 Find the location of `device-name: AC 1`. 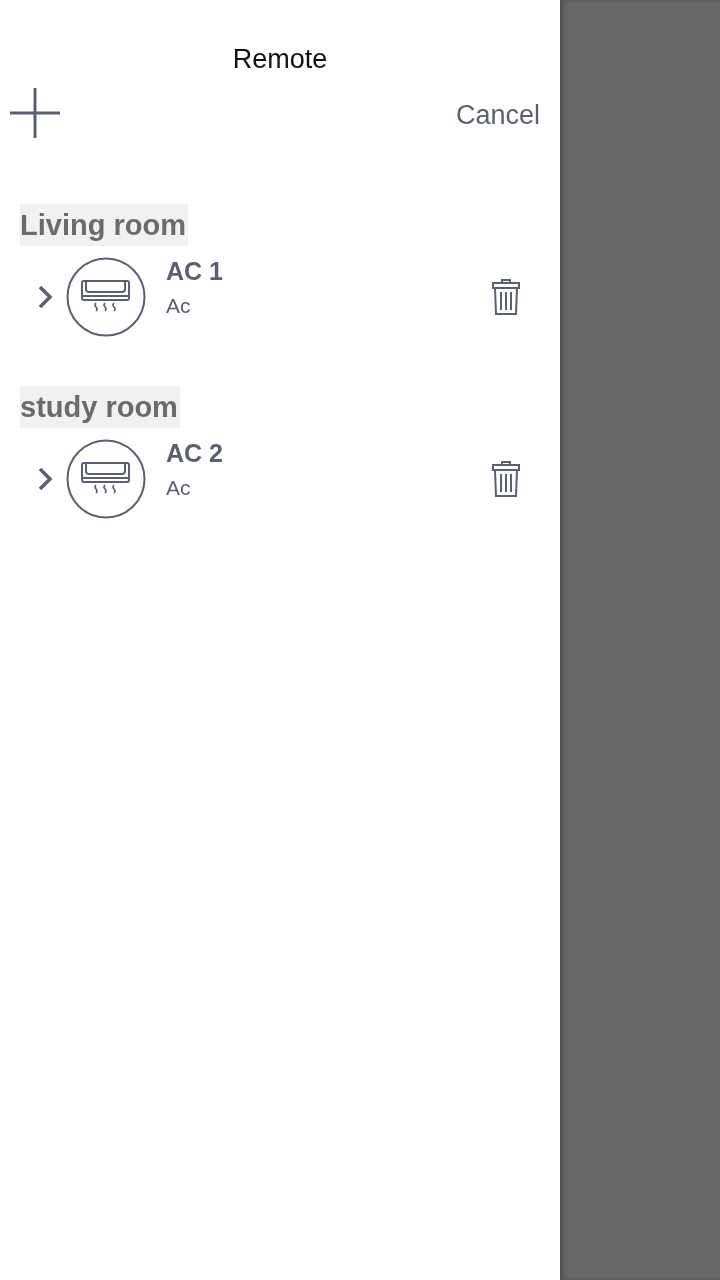

device-name: AC 1 is located at coordinates (195, 271).